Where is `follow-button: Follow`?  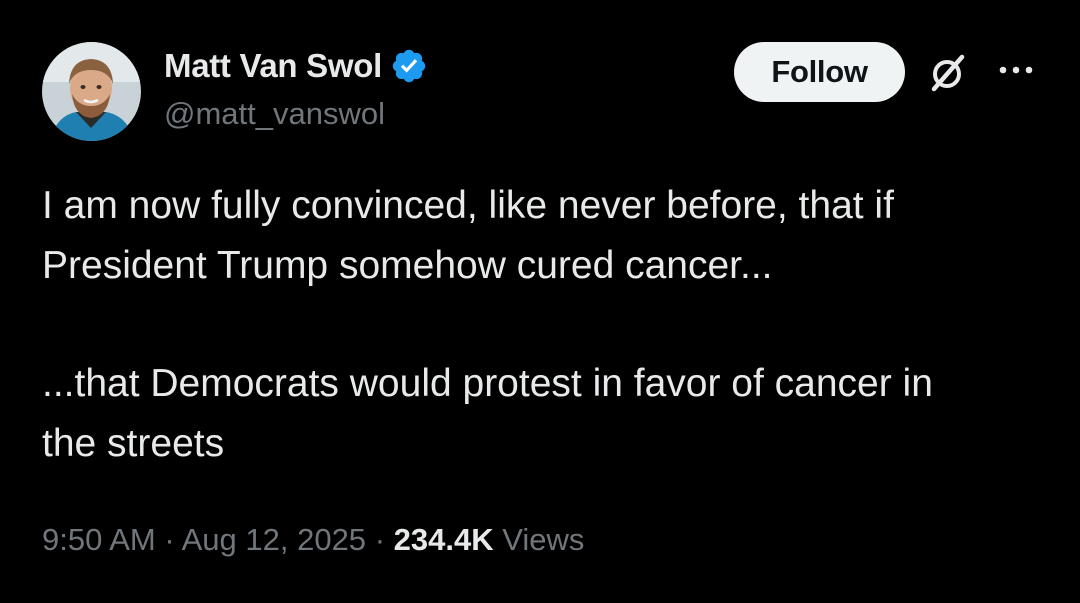 follow-button: Follow is located at coordinates (819, 72).